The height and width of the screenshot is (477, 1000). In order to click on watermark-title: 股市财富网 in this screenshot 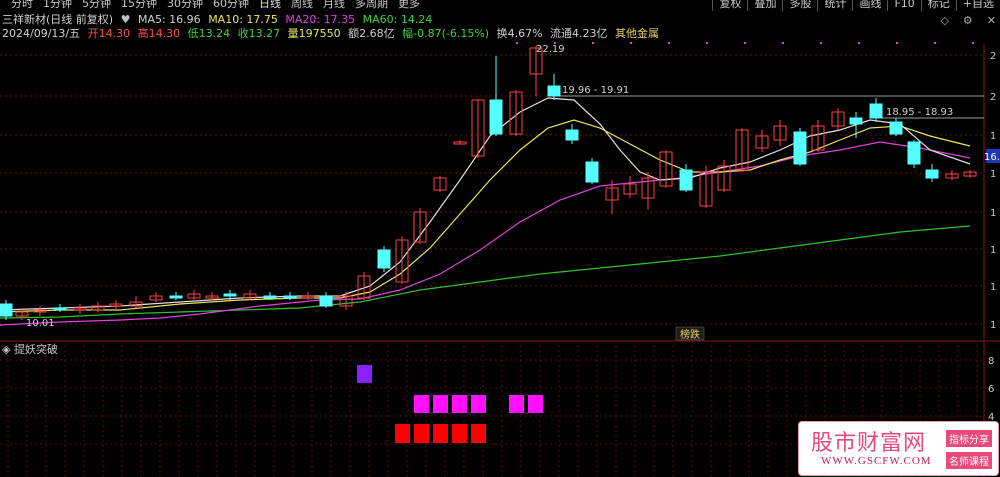, I will do `click(869, 443)`.